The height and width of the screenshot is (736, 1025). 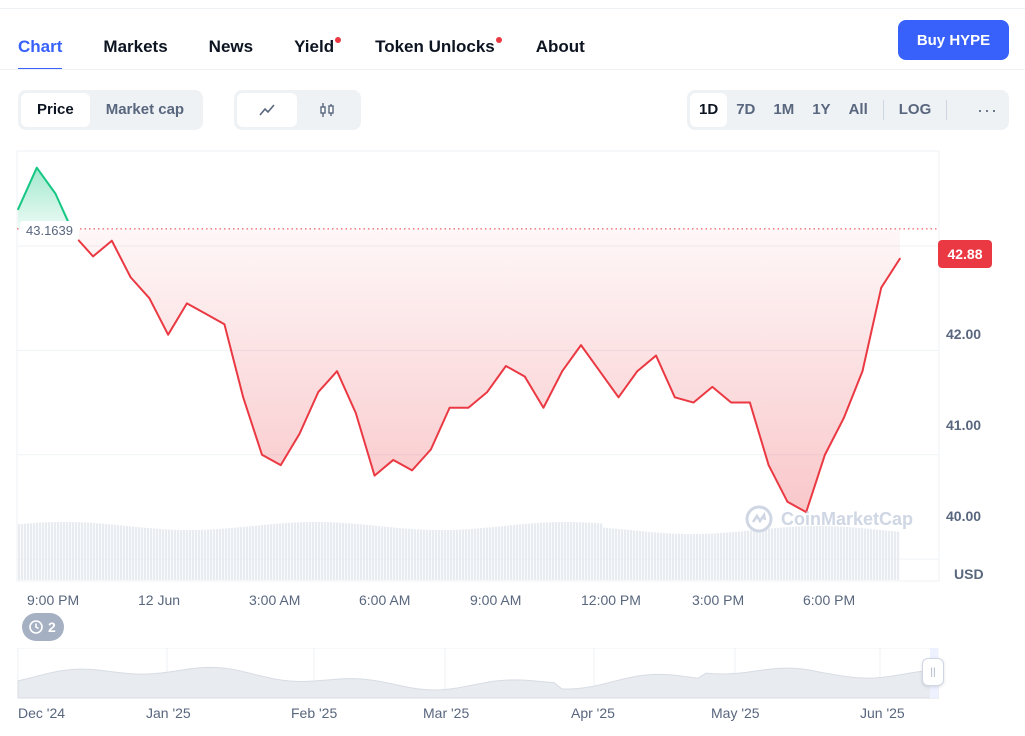 What do you see at coordinates (512, 8) in the screenshot?
I see `top-divider` at bounding box center [512, 8].